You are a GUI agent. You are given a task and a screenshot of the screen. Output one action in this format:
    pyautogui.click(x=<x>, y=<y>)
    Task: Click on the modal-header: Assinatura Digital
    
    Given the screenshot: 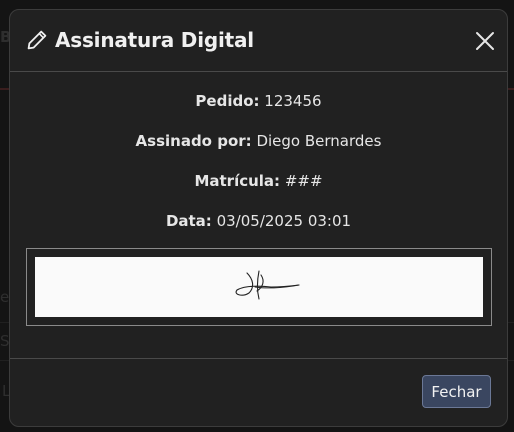 What is the action you would take?
    pyautogui.click(x=258, y=41)
    